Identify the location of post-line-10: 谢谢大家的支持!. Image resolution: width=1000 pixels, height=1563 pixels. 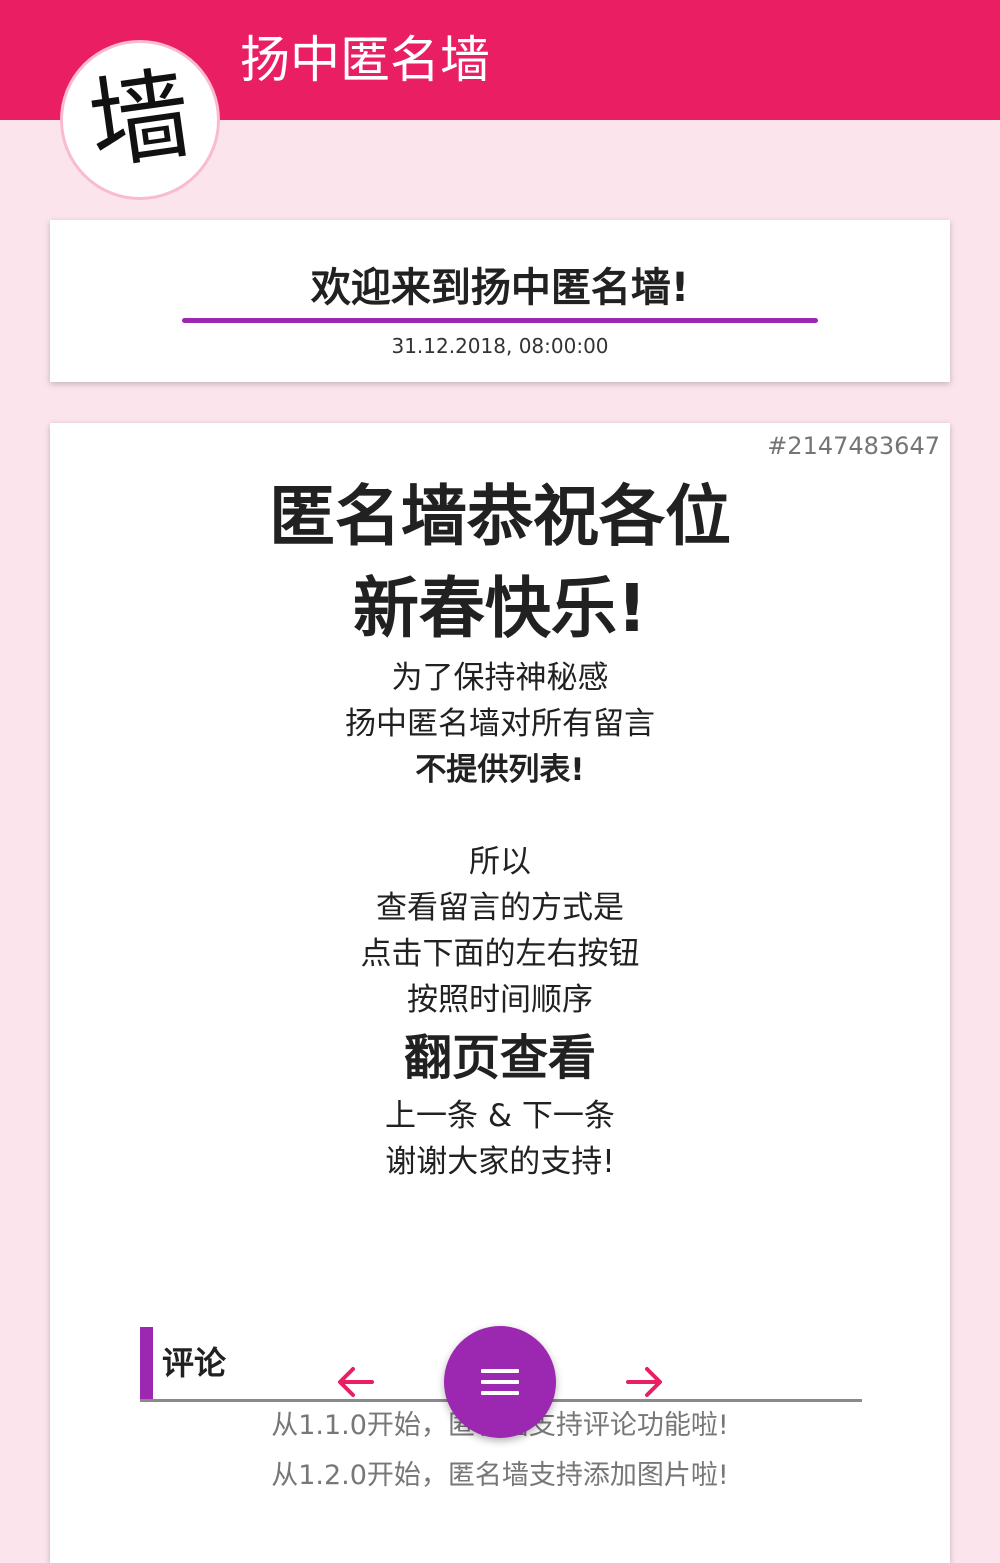
(500, 1162).